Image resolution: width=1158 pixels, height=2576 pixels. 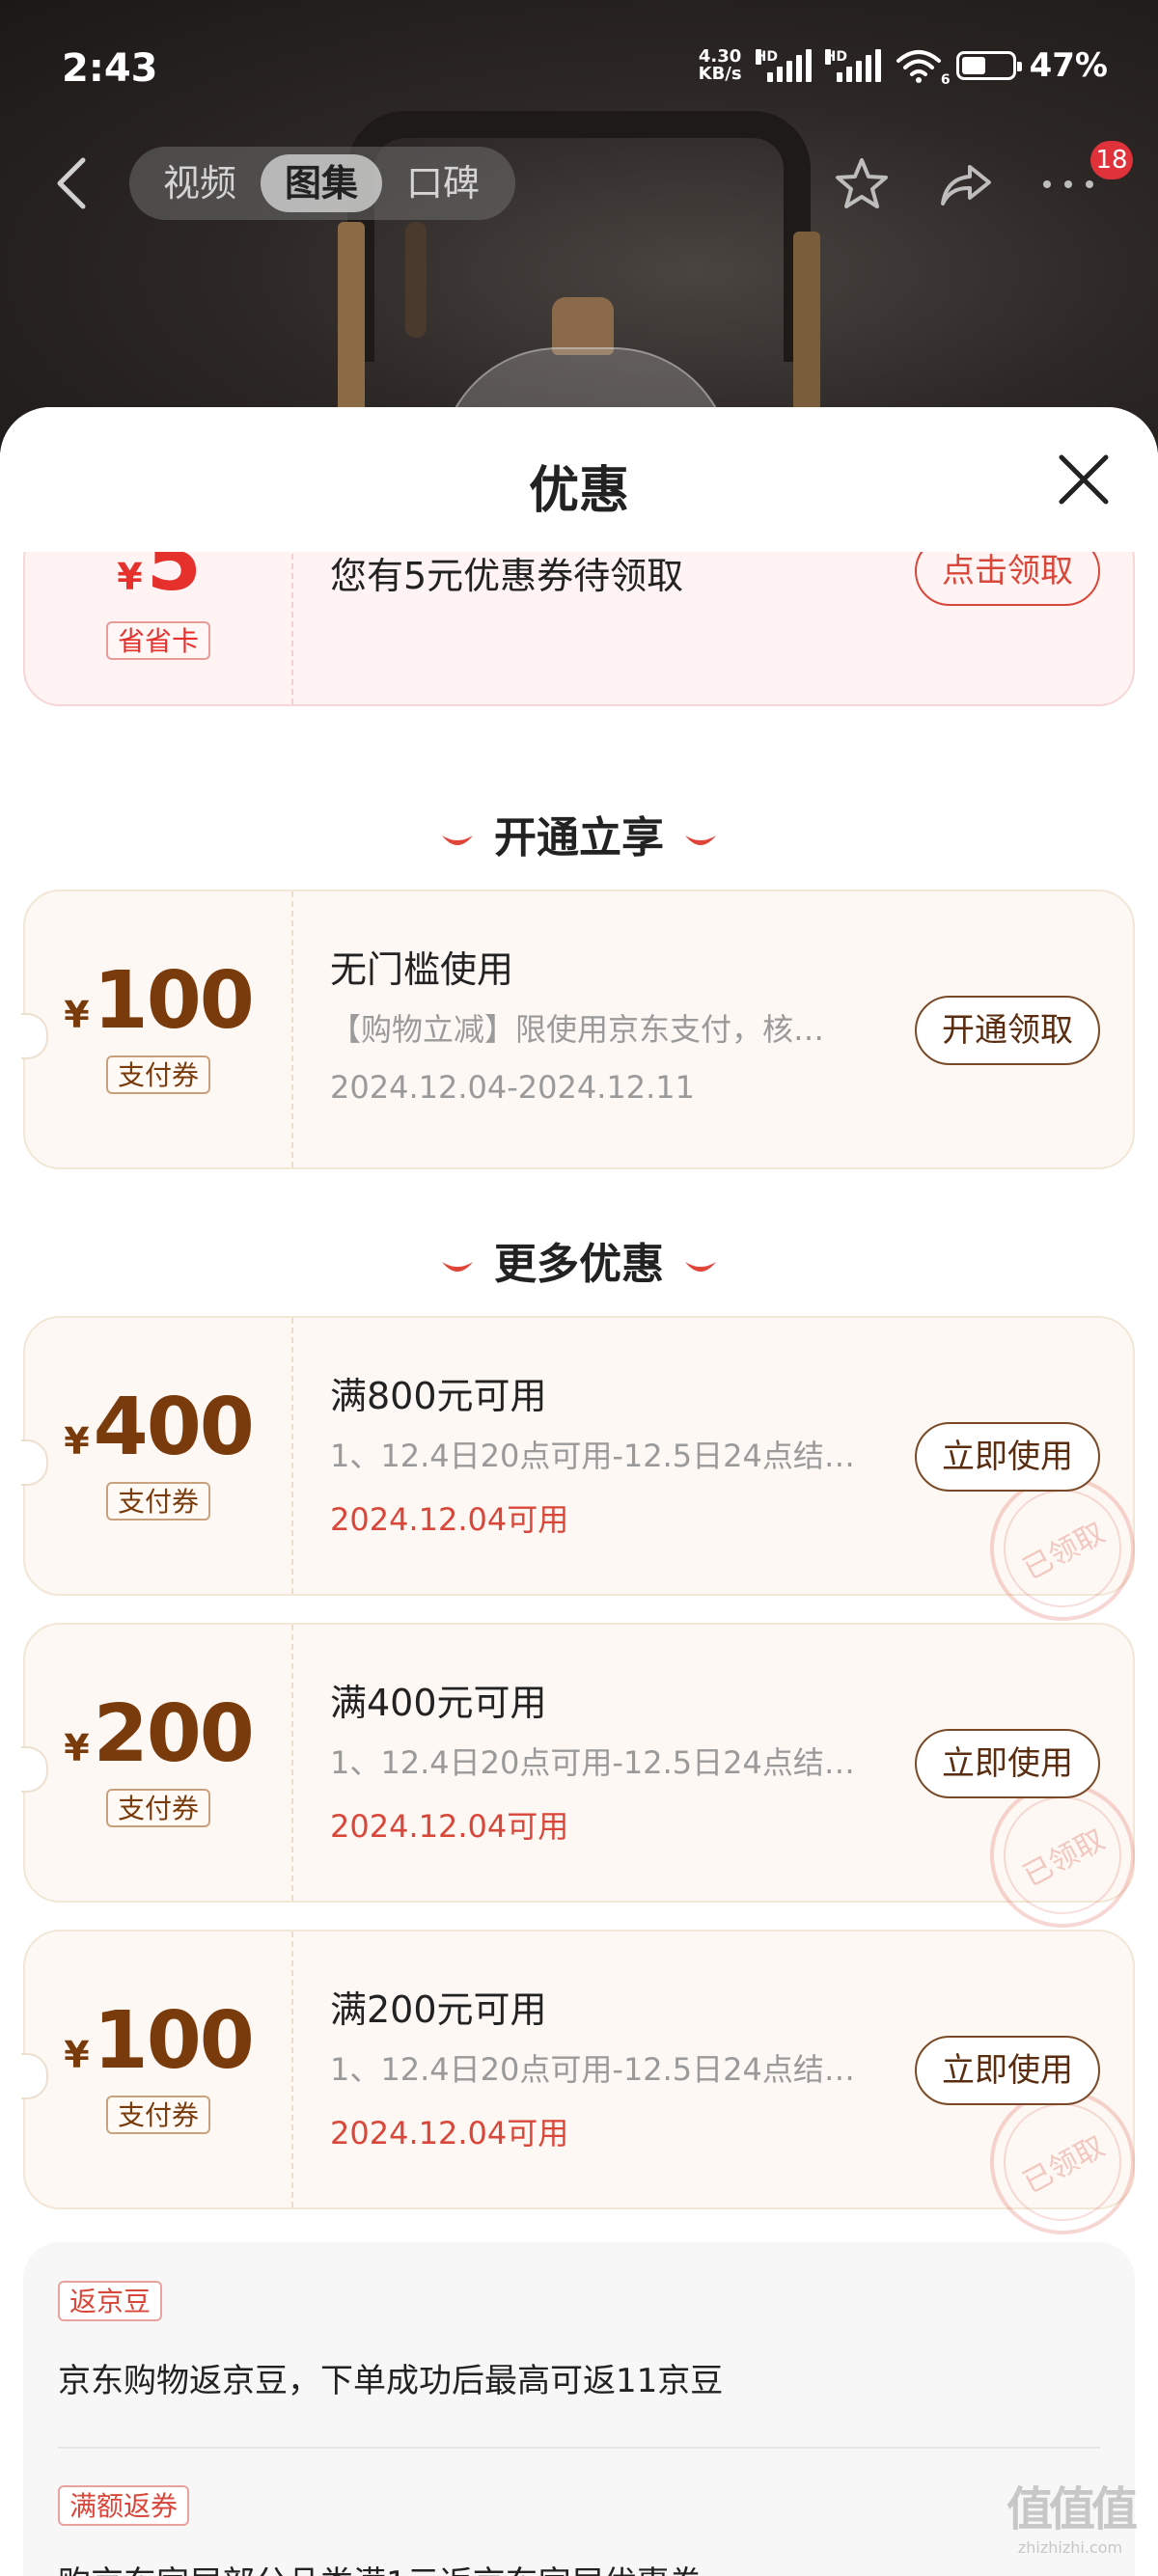 I want to click on back-button, so click(x=71, y=183).